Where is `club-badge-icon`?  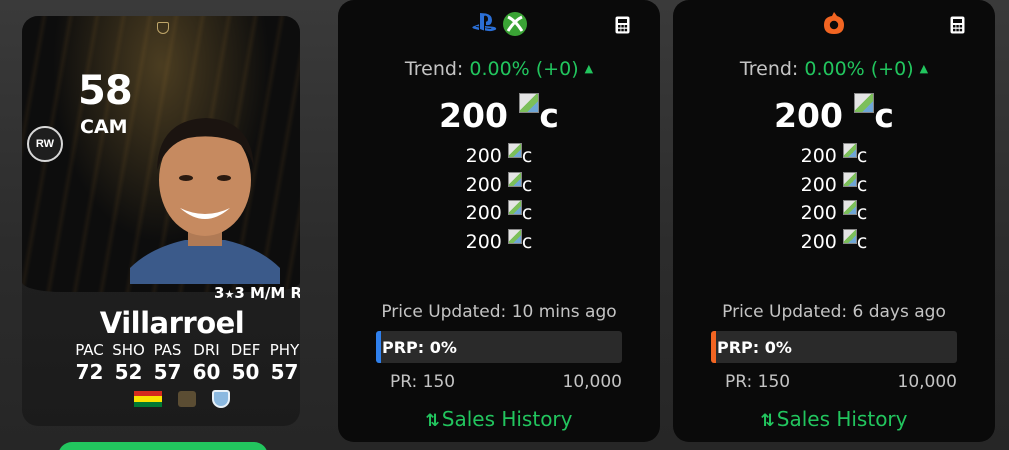 club-badge-icon is located at coordinates (221, 399).